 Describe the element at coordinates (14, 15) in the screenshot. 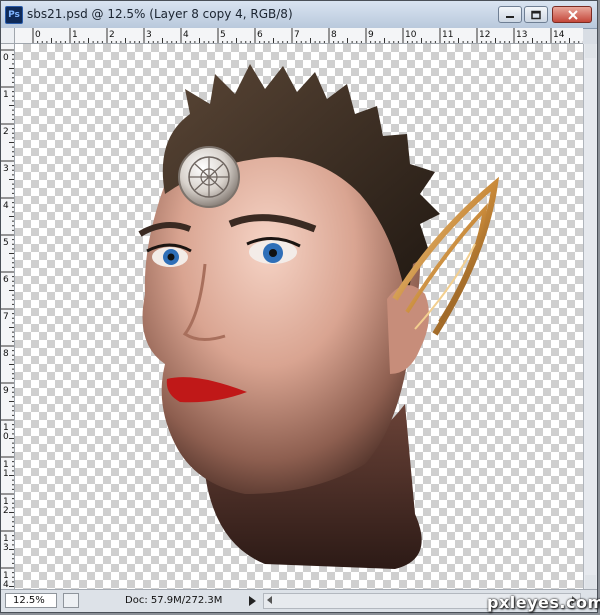

I see `photoshop-app-icon: Ps` at that location.